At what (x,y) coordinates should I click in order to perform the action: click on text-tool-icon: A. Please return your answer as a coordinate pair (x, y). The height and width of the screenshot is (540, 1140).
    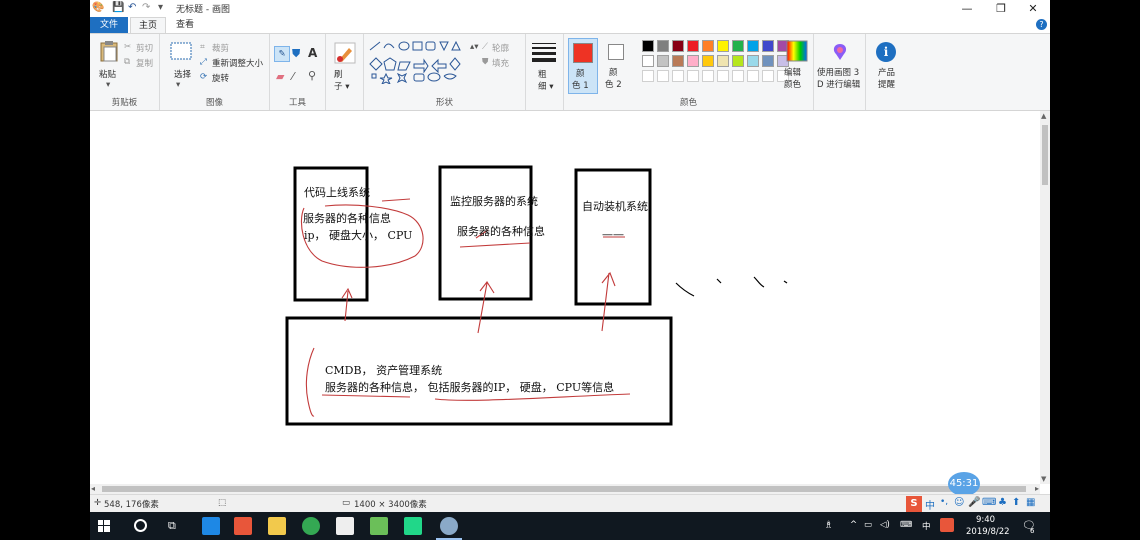
    Looking at the image, I should click on (312, 53).